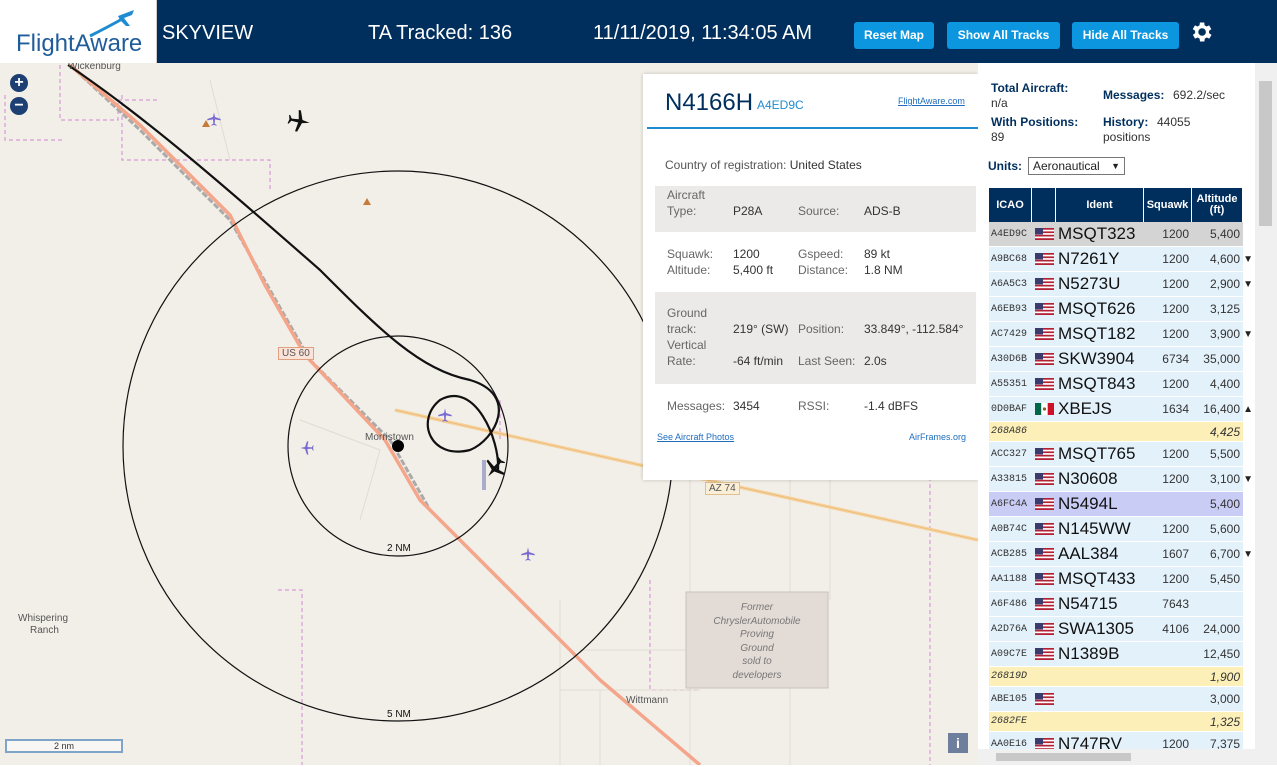 The image size is (1277, 767). I want to click on col-squawk: Squawk, so click(1168, 205).